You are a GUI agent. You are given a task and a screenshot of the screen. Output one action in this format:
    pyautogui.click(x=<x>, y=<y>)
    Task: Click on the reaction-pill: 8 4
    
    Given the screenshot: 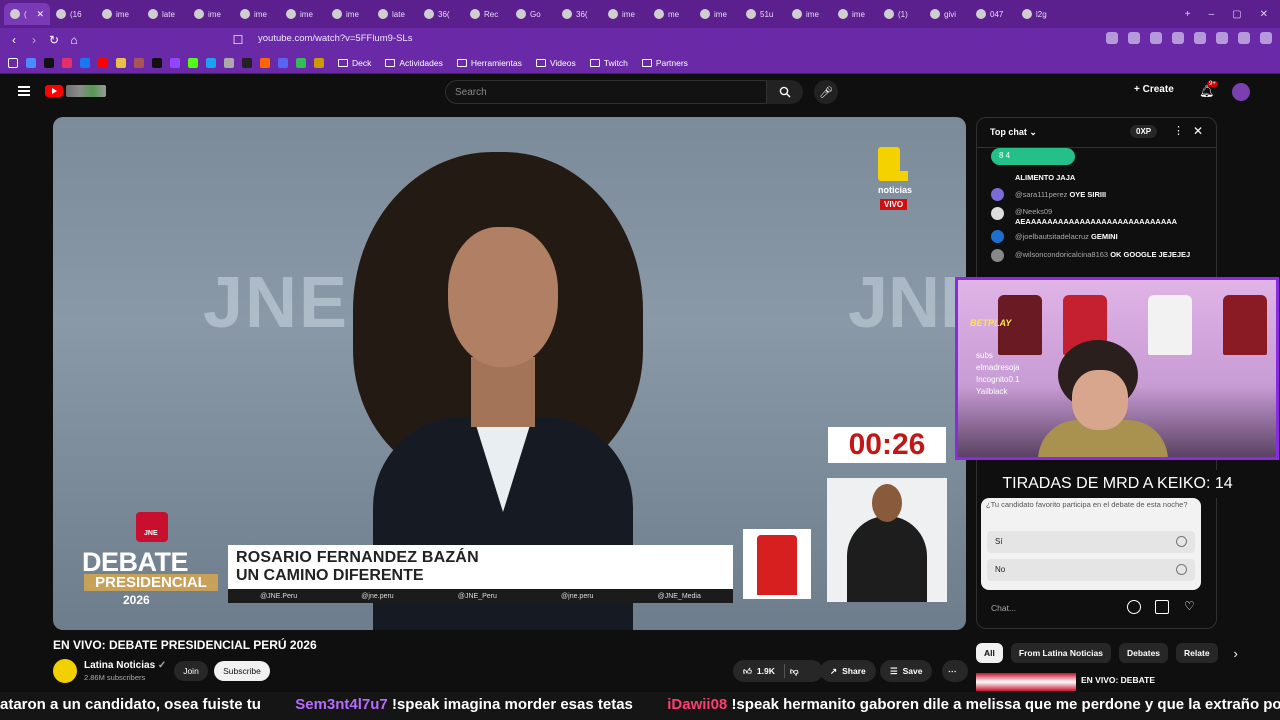 What is the action you would take?
    pyautogui.click(x=1033, y=156)
    